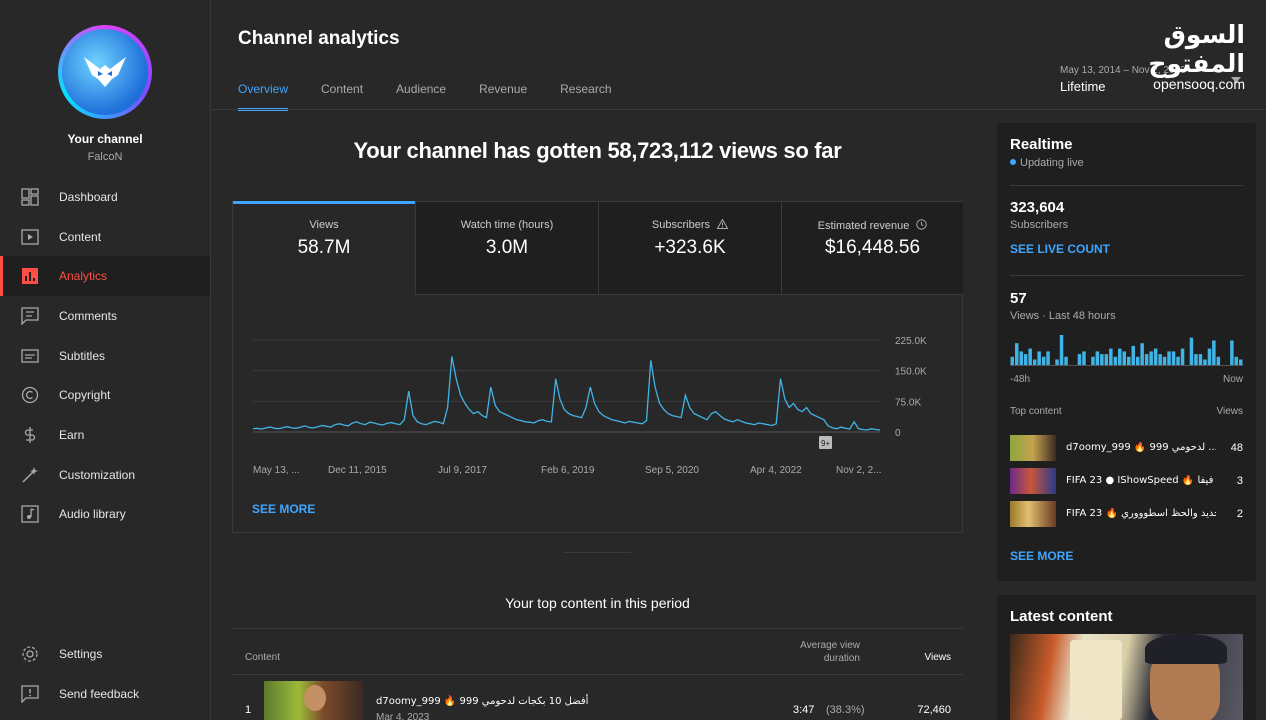 The height and width of the screenshot is (720, 1266). I want to click on notes-badge-label: 9+, so click(825, 443).